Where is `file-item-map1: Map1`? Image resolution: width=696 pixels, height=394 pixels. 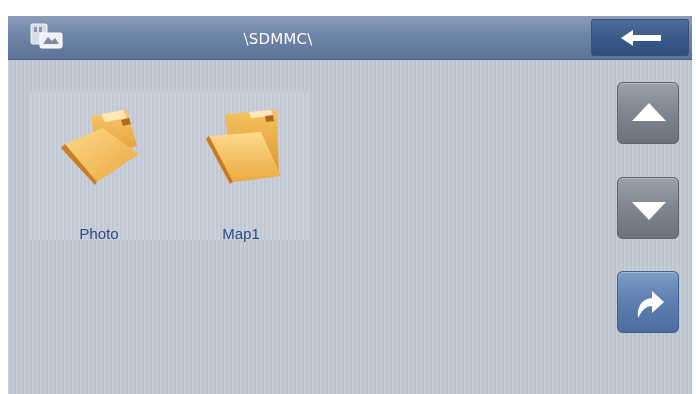 file-item-map1: Map1 is located at coordinates (241, 174).